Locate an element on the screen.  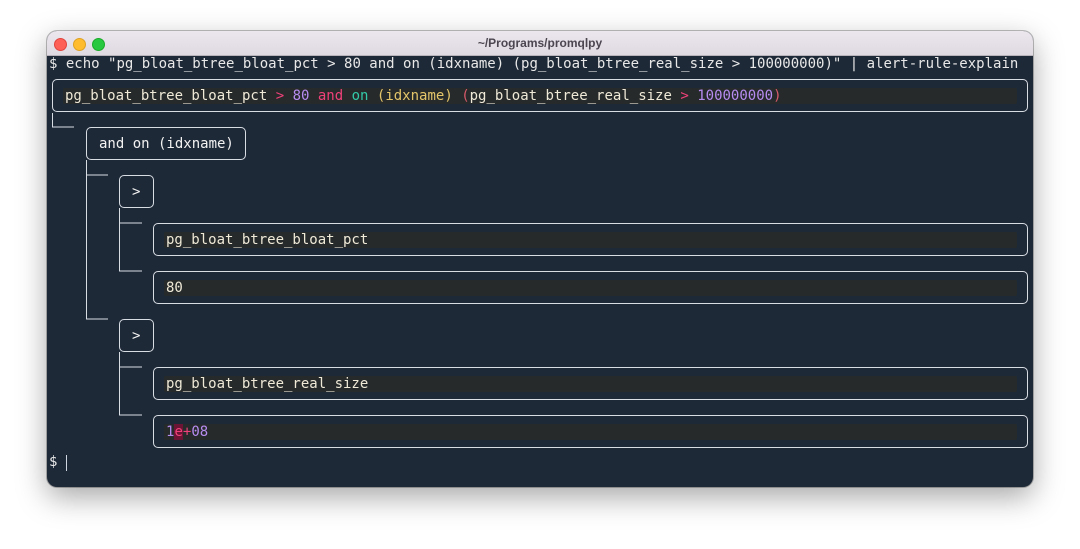
number-node-1e08-label: 1e+08 is located at coordinates (187, 432).